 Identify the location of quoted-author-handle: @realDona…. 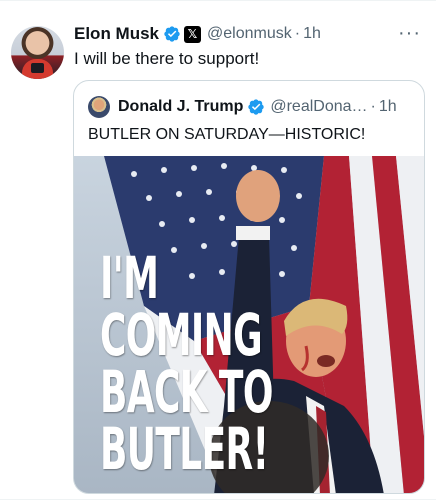
(318, 107).